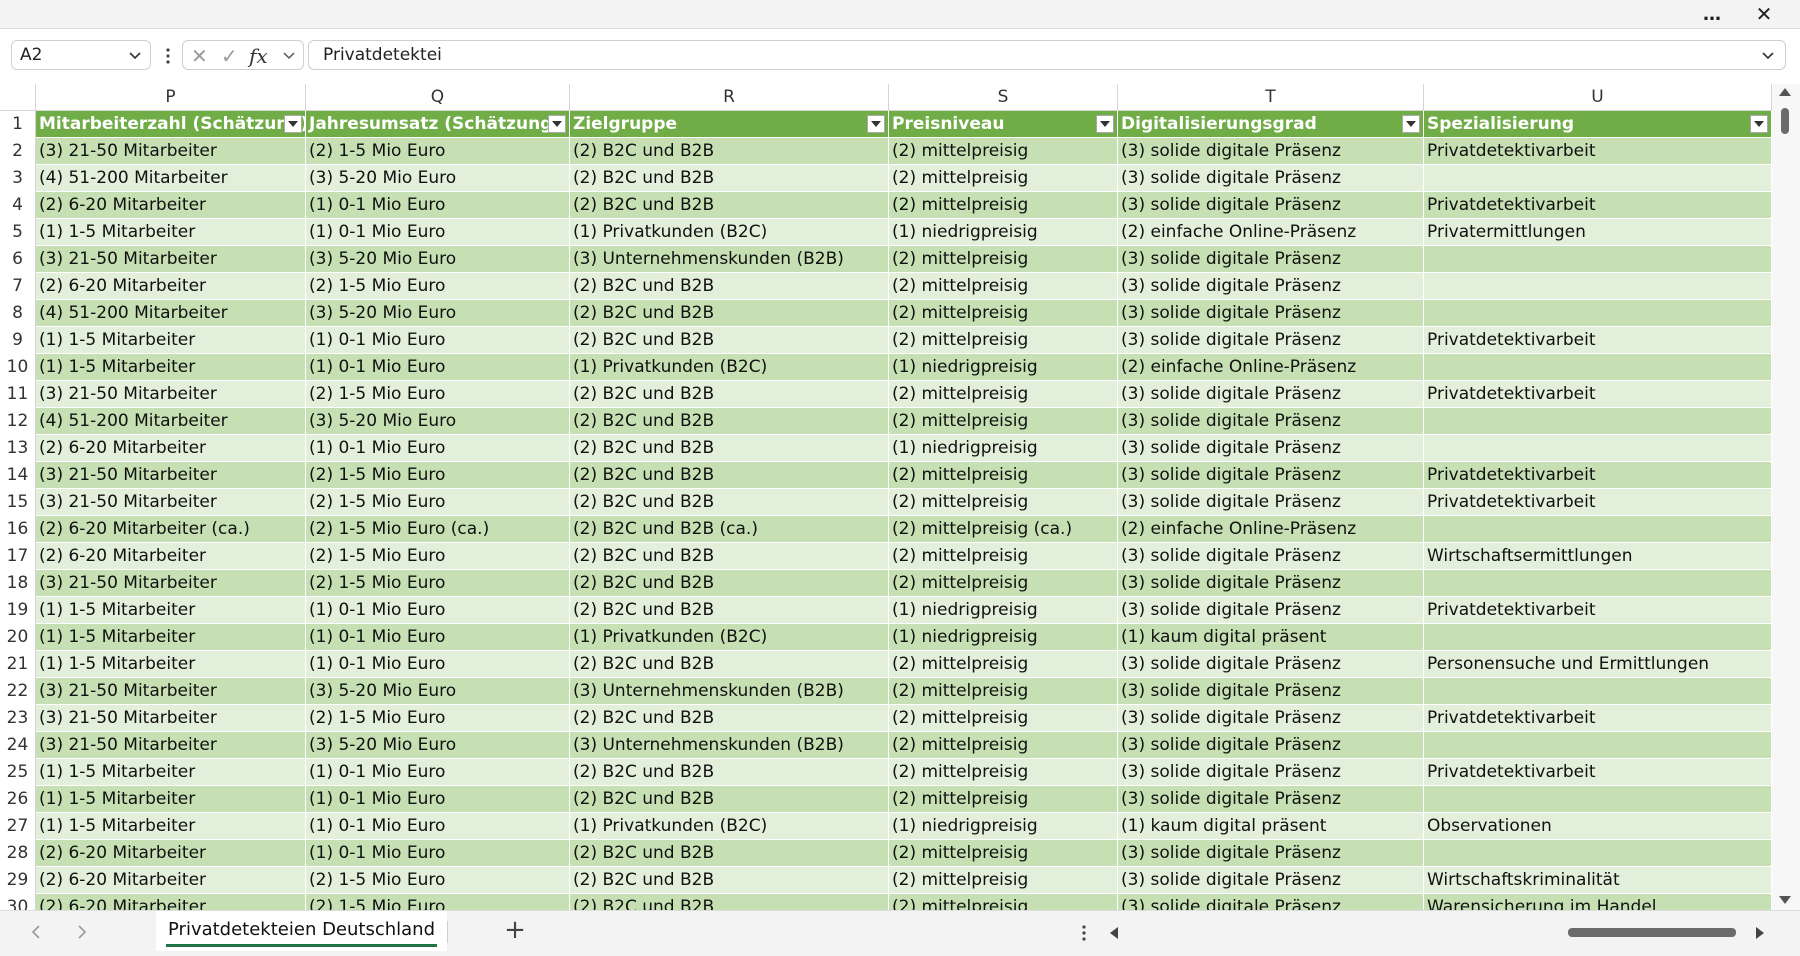  Describe the element at coordinates (18, 745) in the screenshot. I see `row-header: 24` at that location.